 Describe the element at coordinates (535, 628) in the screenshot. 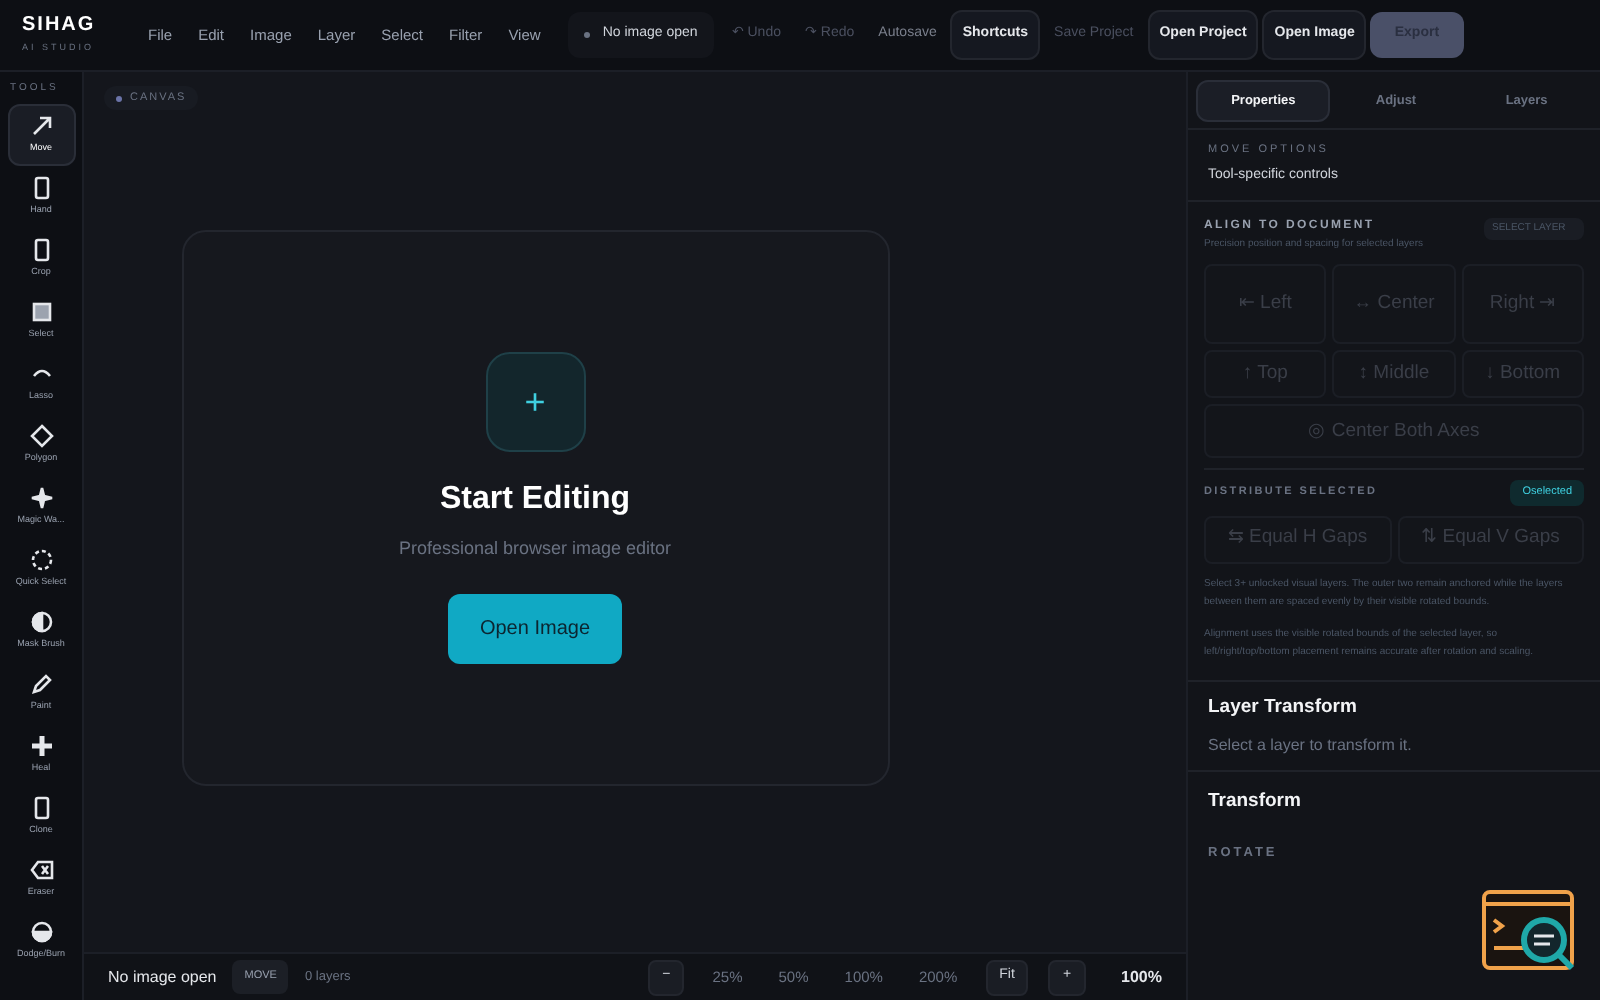

I see `open-image-button: Open Image` at that location.